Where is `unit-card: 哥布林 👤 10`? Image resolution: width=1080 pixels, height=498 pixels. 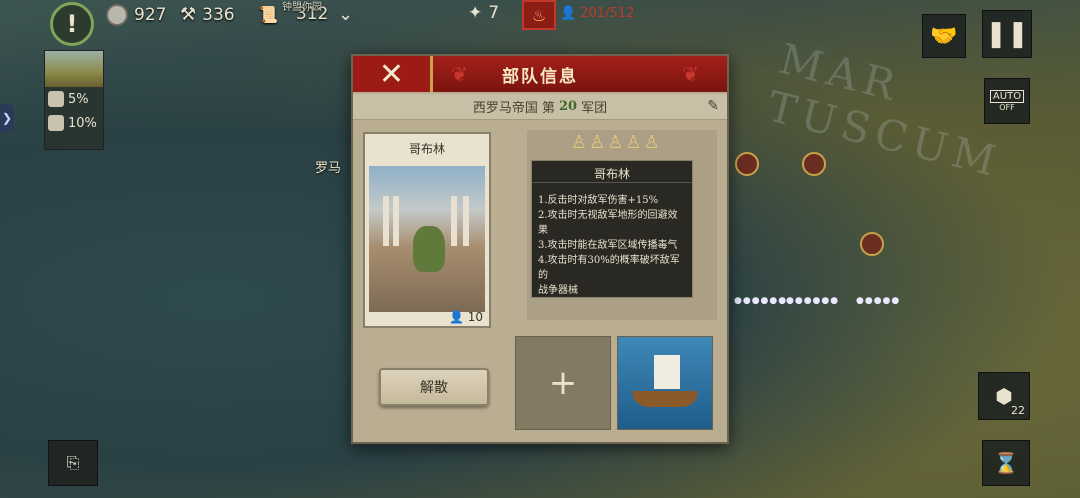
unit-card: 哥布林 👤 10 is located at coordinates (427, 230).